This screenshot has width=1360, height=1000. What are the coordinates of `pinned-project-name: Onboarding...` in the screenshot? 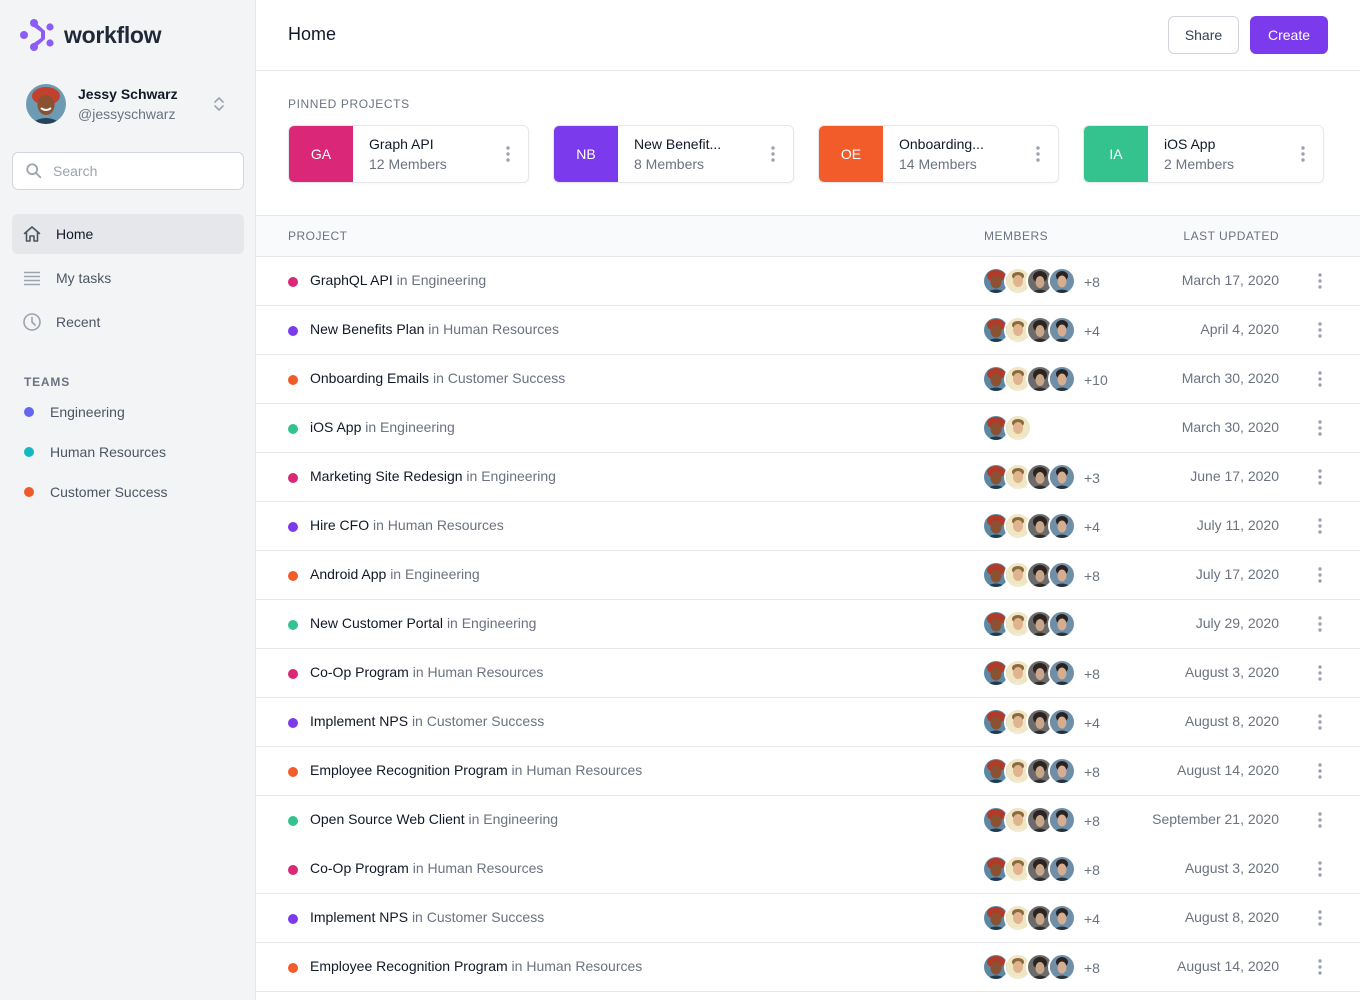 It's located at (941, 144).